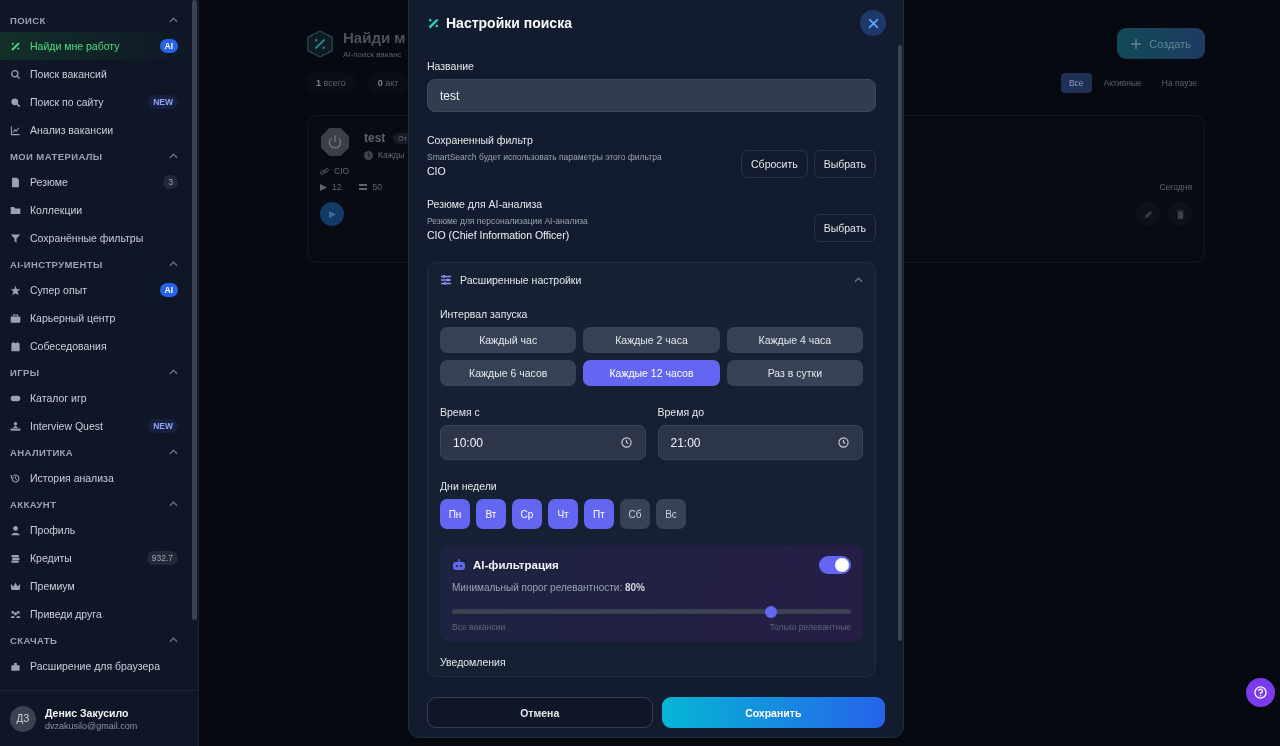 The width and height of the screenshot is (1280, 746). I want to click on nav-item: Карьерный центр, so click(96, 318).